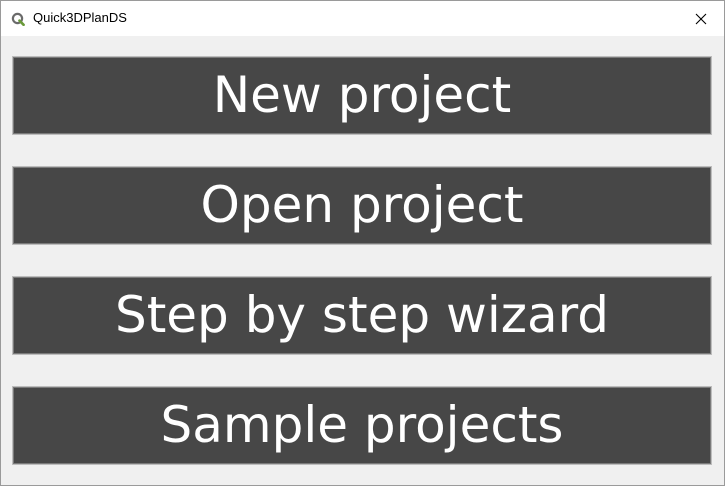  Describe the element at coordinates (80, 17) in the screenshot. I see `window-title: Quick3DPlanDS` at that location.